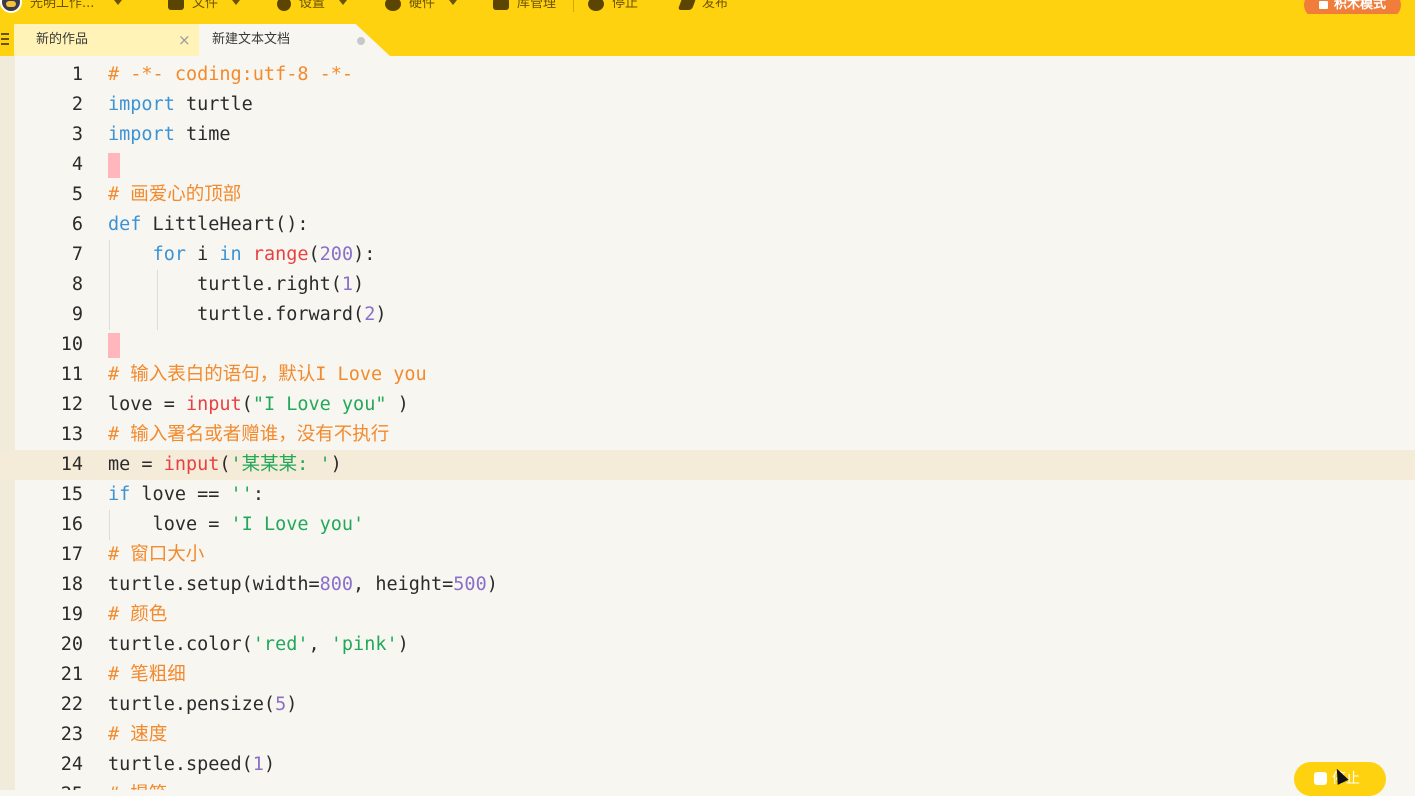 This screenshot has width=1415, height=796. What do you see at coordinates (537, 5) in the screenshot?
I see `library-label: 库管理` at bounding box center [537, 5].